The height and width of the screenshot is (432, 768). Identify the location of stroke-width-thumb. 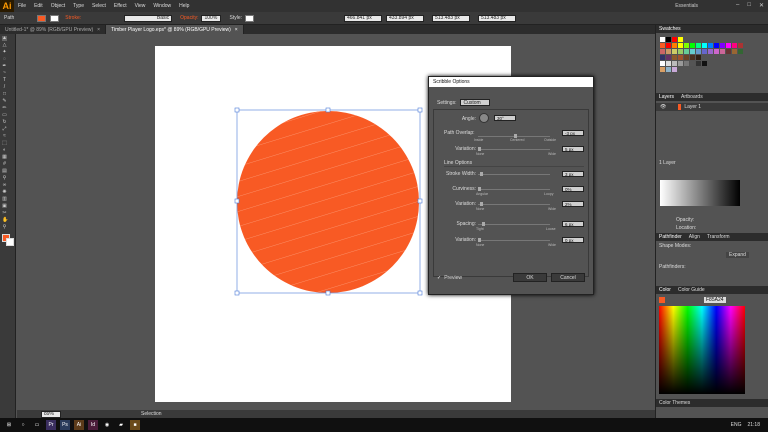
(481, 174).